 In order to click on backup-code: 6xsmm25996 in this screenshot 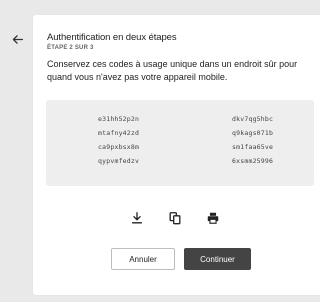, I will do `click(253, 161)`.